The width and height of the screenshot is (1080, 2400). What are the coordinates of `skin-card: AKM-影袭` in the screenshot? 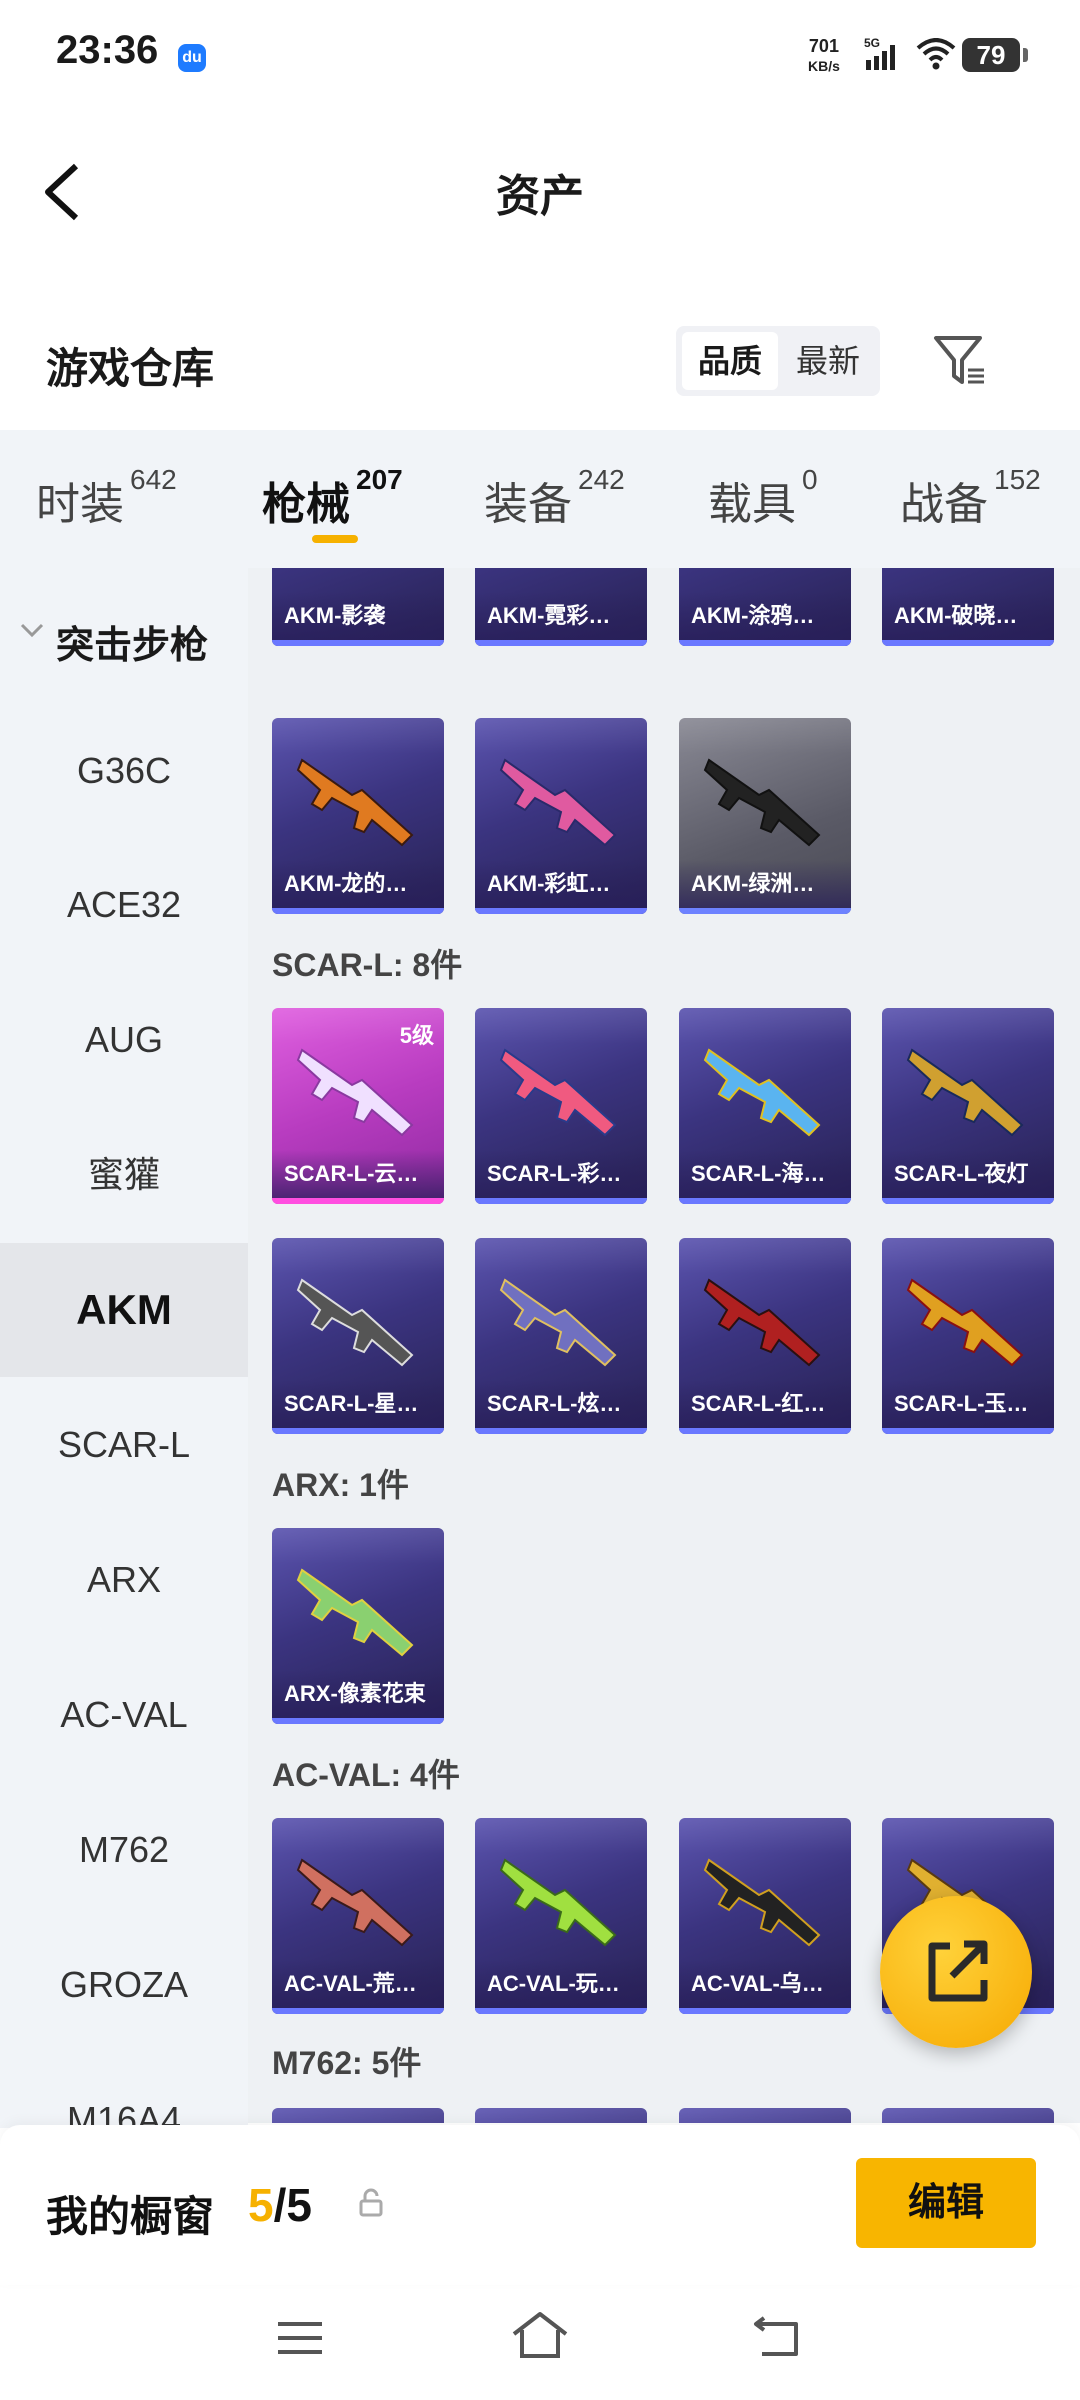 It's located at (358, 607).